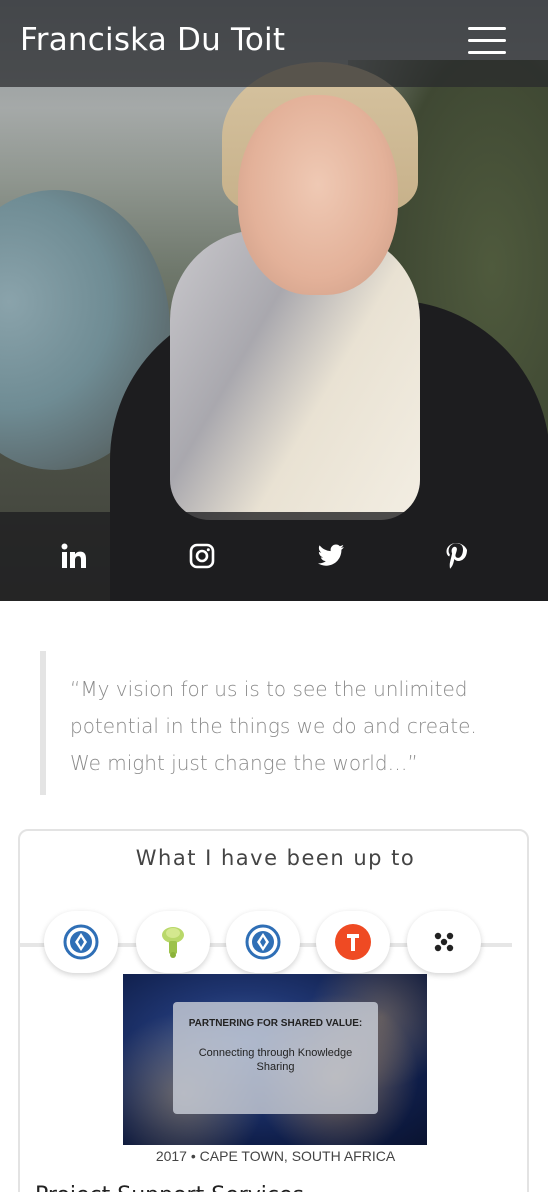 The image size is (548, 1192). What do you see at coordinates (74, 556) in the screenshot?
I see `linkedin-icon` at bounding box center [74, 556].